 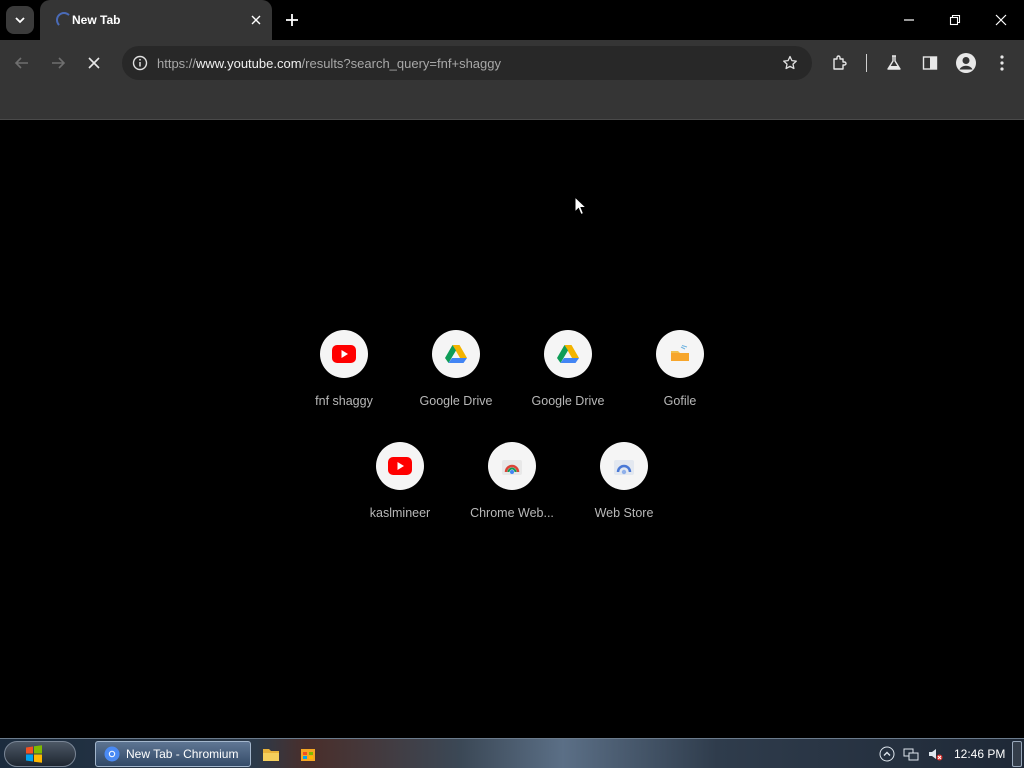 I want to click on extensions-button, so click(x=840, y=63).